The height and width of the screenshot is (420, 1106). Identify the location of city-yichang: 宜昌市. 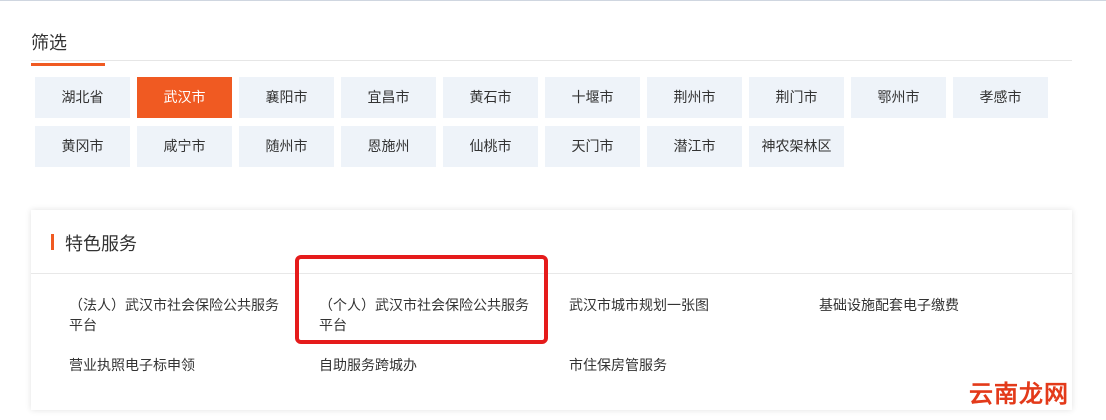
(388, 97).